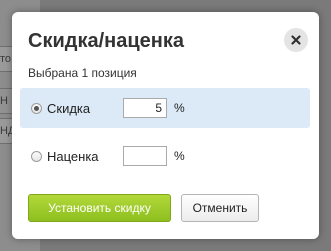 This screenshot has width=331, height=251. What do you see at coordinates (179, 108) in the screenshot?
I see `discount-unit: %` at bounding box center [179, 108].